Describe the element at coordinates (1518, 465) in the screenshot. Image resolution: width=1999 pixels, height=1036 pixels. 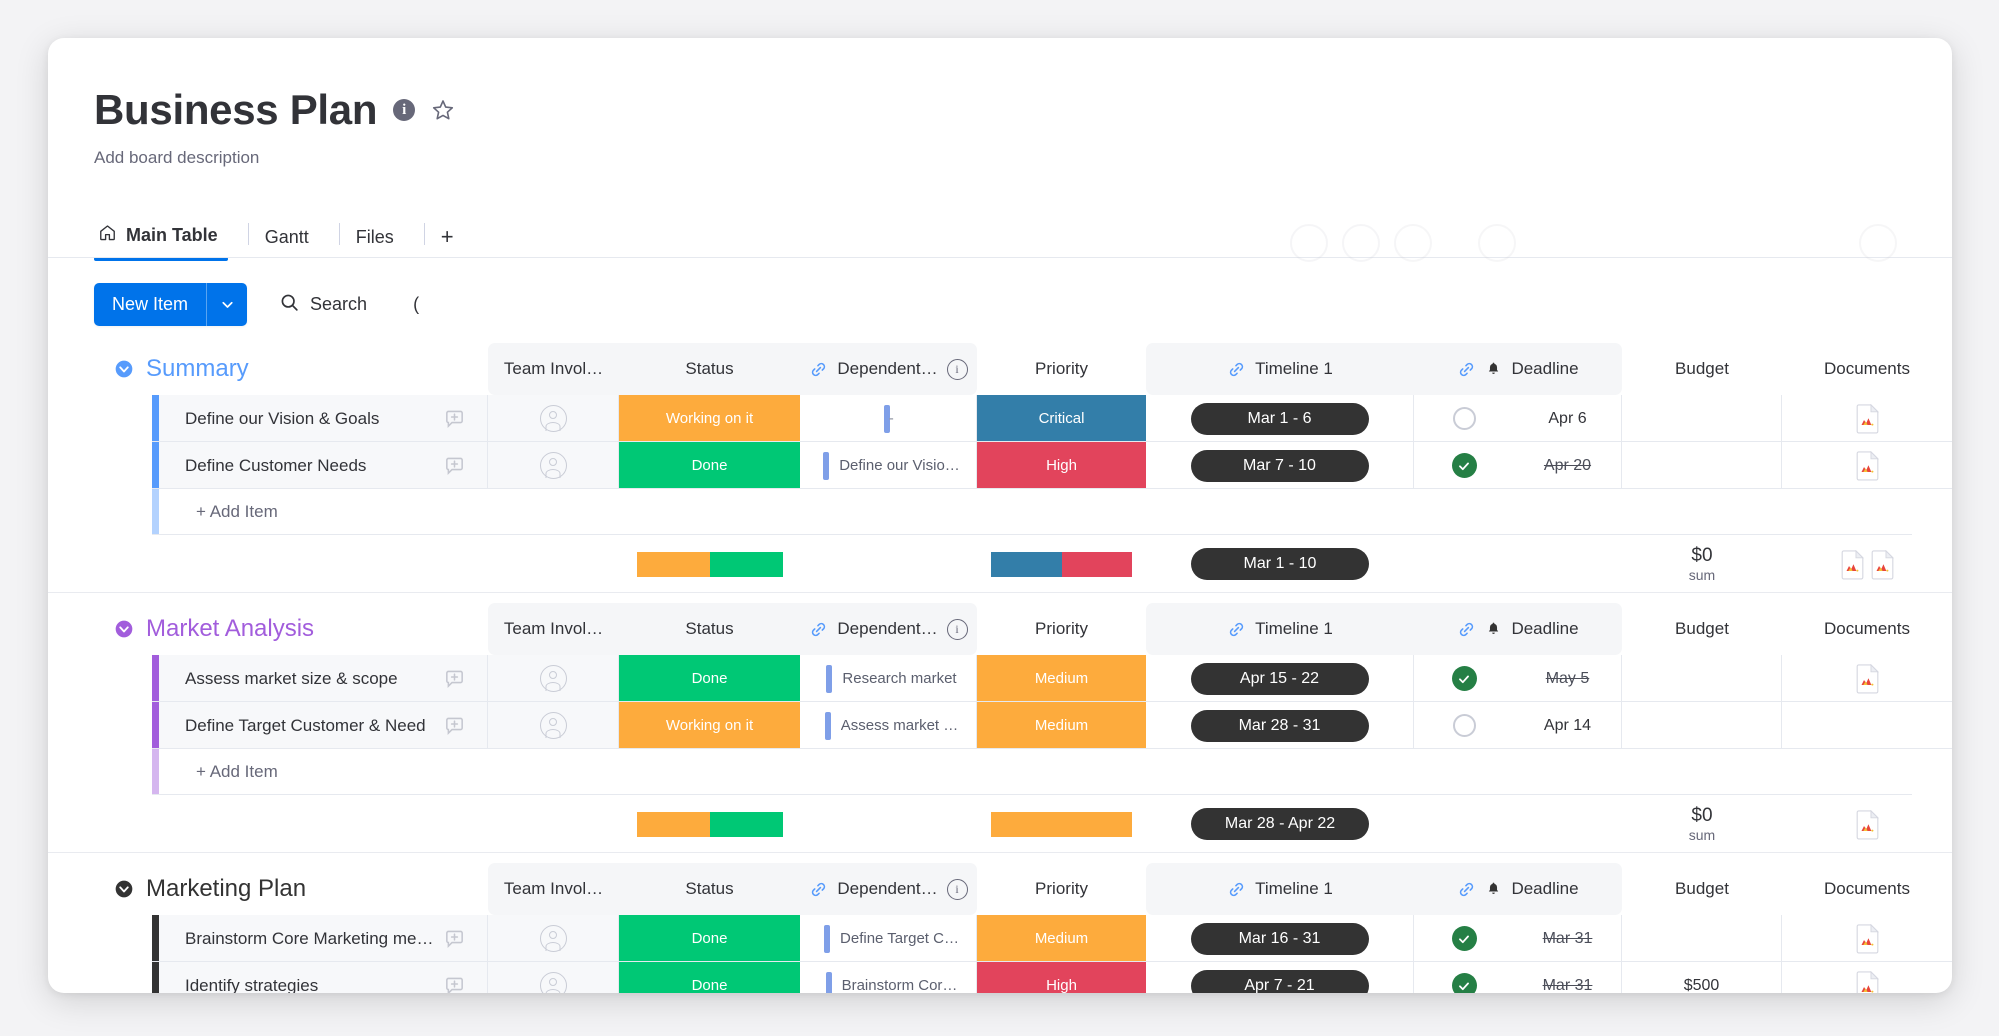
I see `cell-deadline: Apr 20` at that location.